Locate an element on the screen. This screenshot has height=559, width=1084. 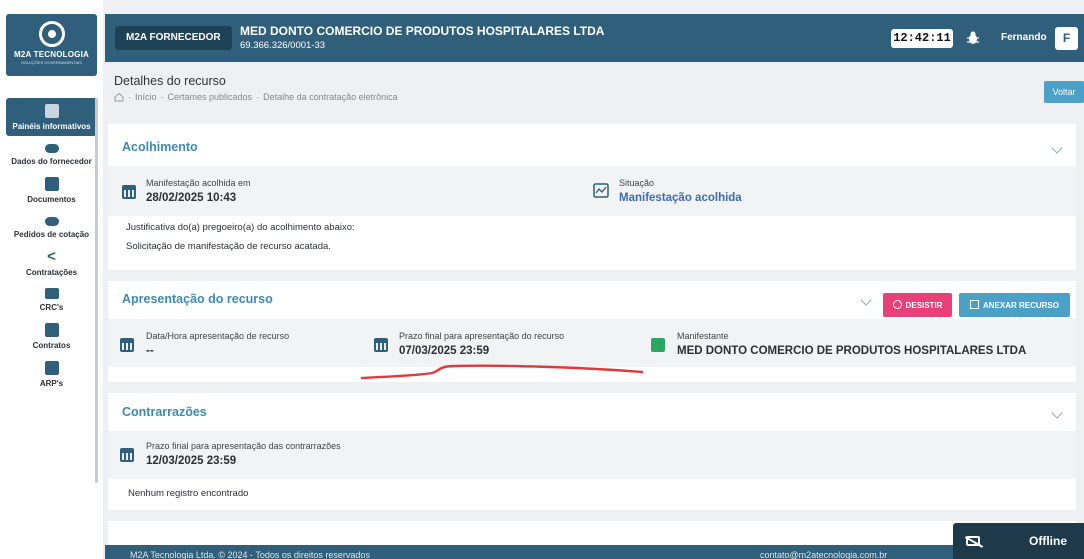
sidebar-item-contratos: Contratos is located at coordinates (51, 336).